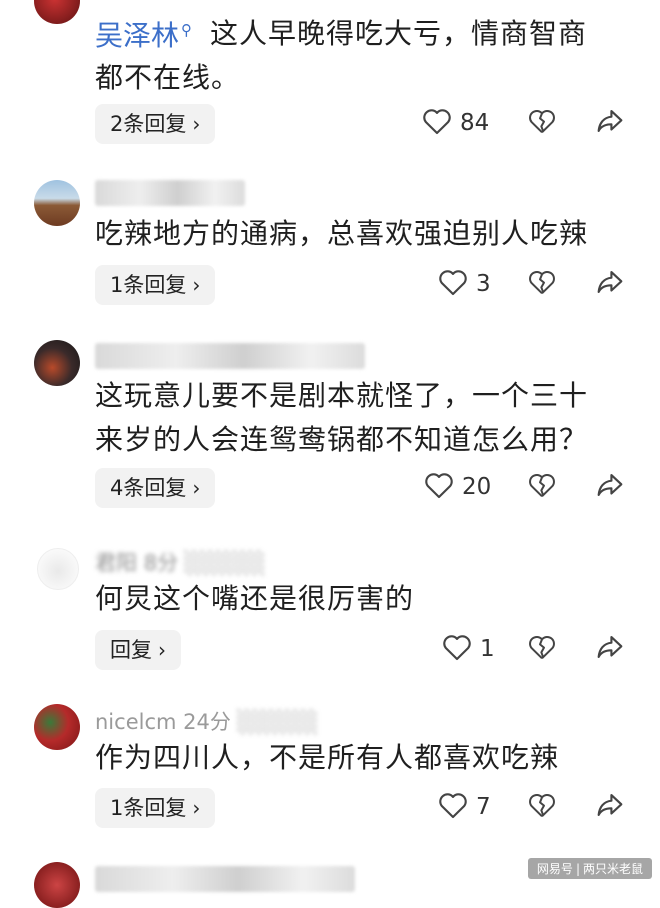 The height and width of the screenshot is (908, 660). I want to click on comment-text-line: 这玩意儿要不是剧本就怪了，一个三十, so click(342, 395).